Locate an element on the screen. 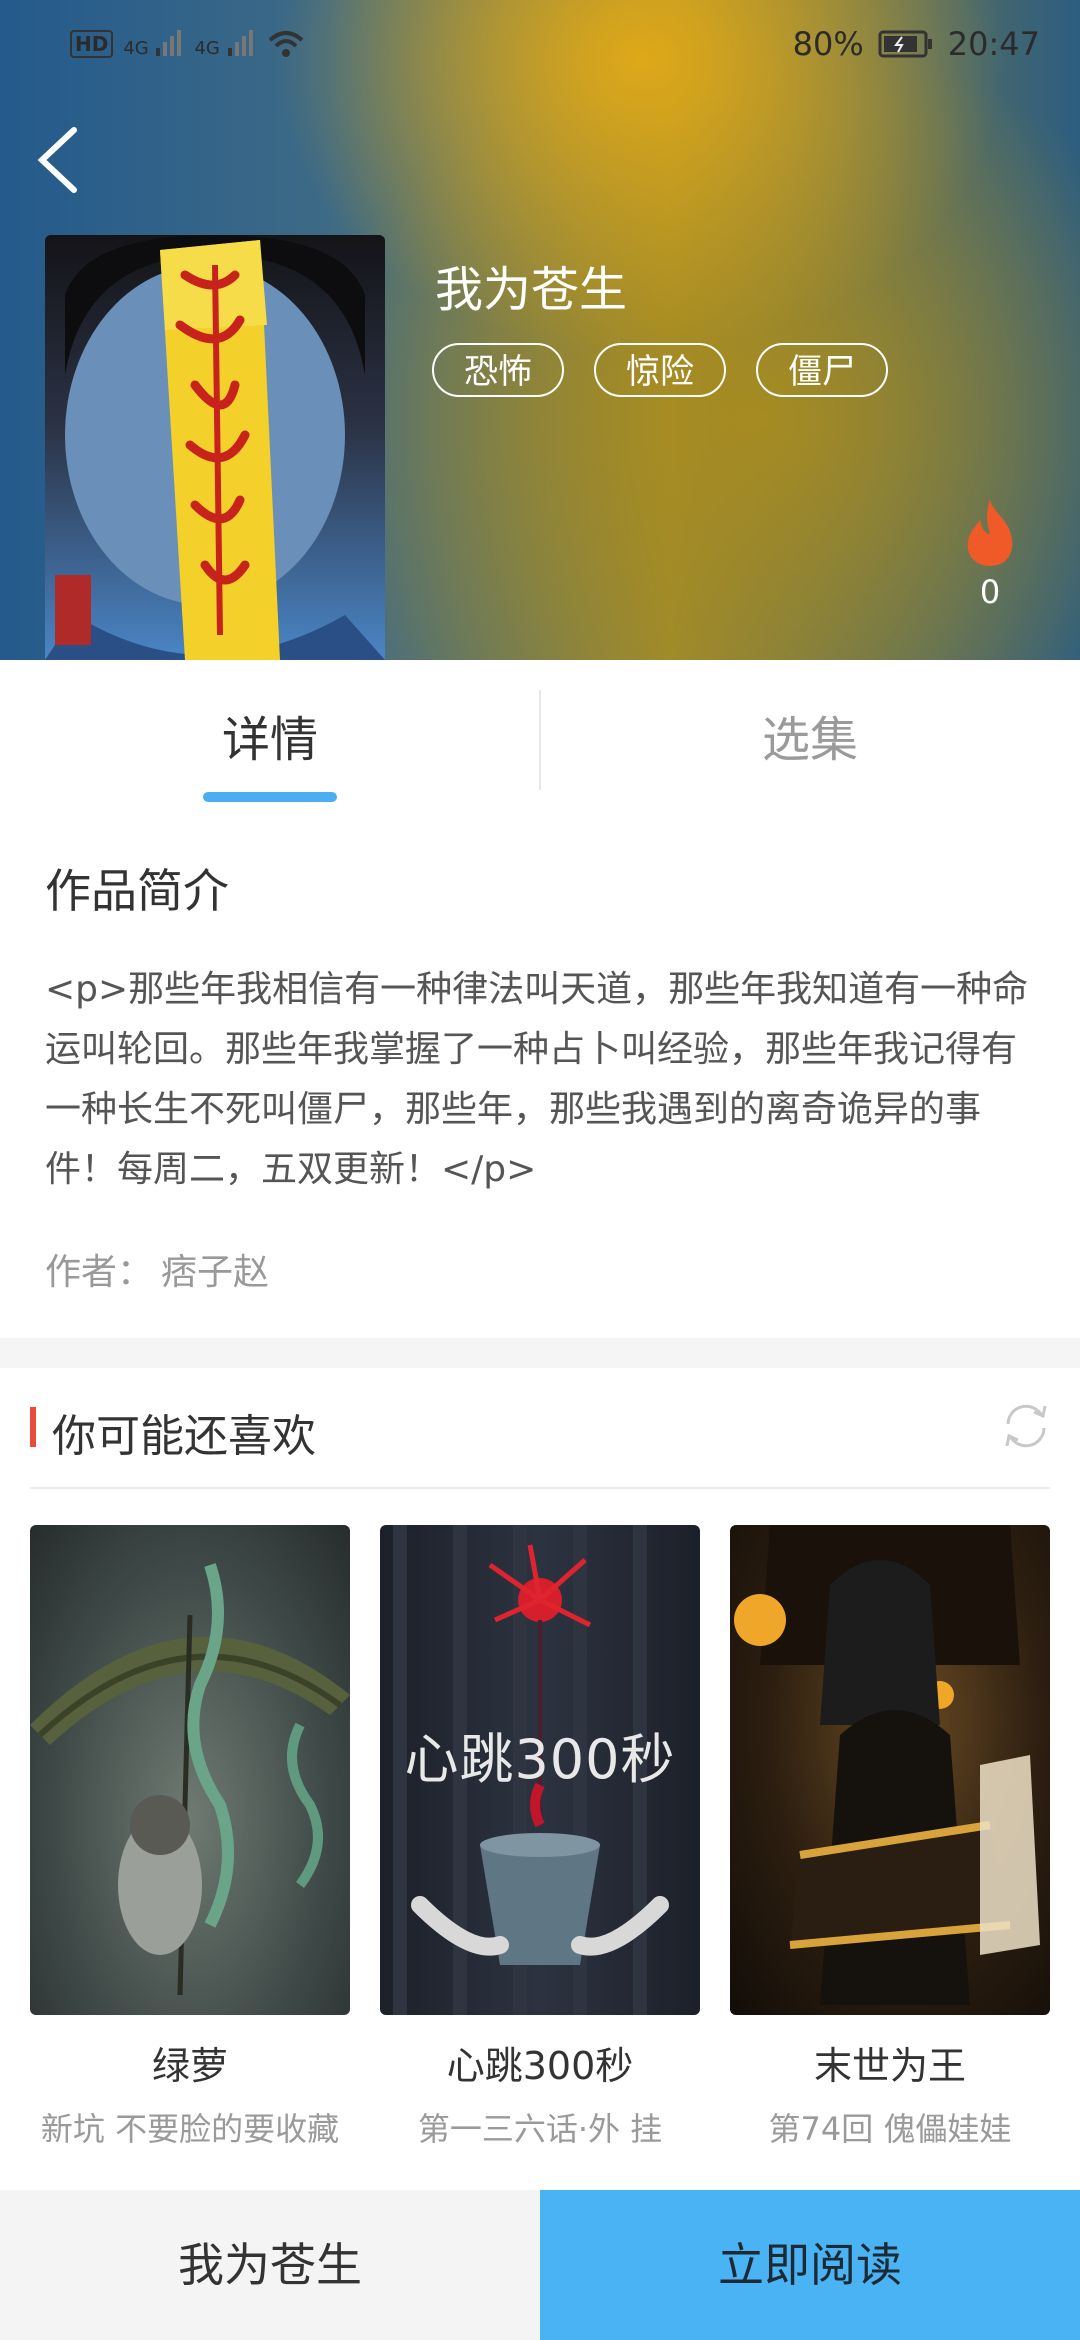 The height and width of the screenshot is (2340, 1080). genre-tag: 僵尸 is located at coordinates (822, 370).